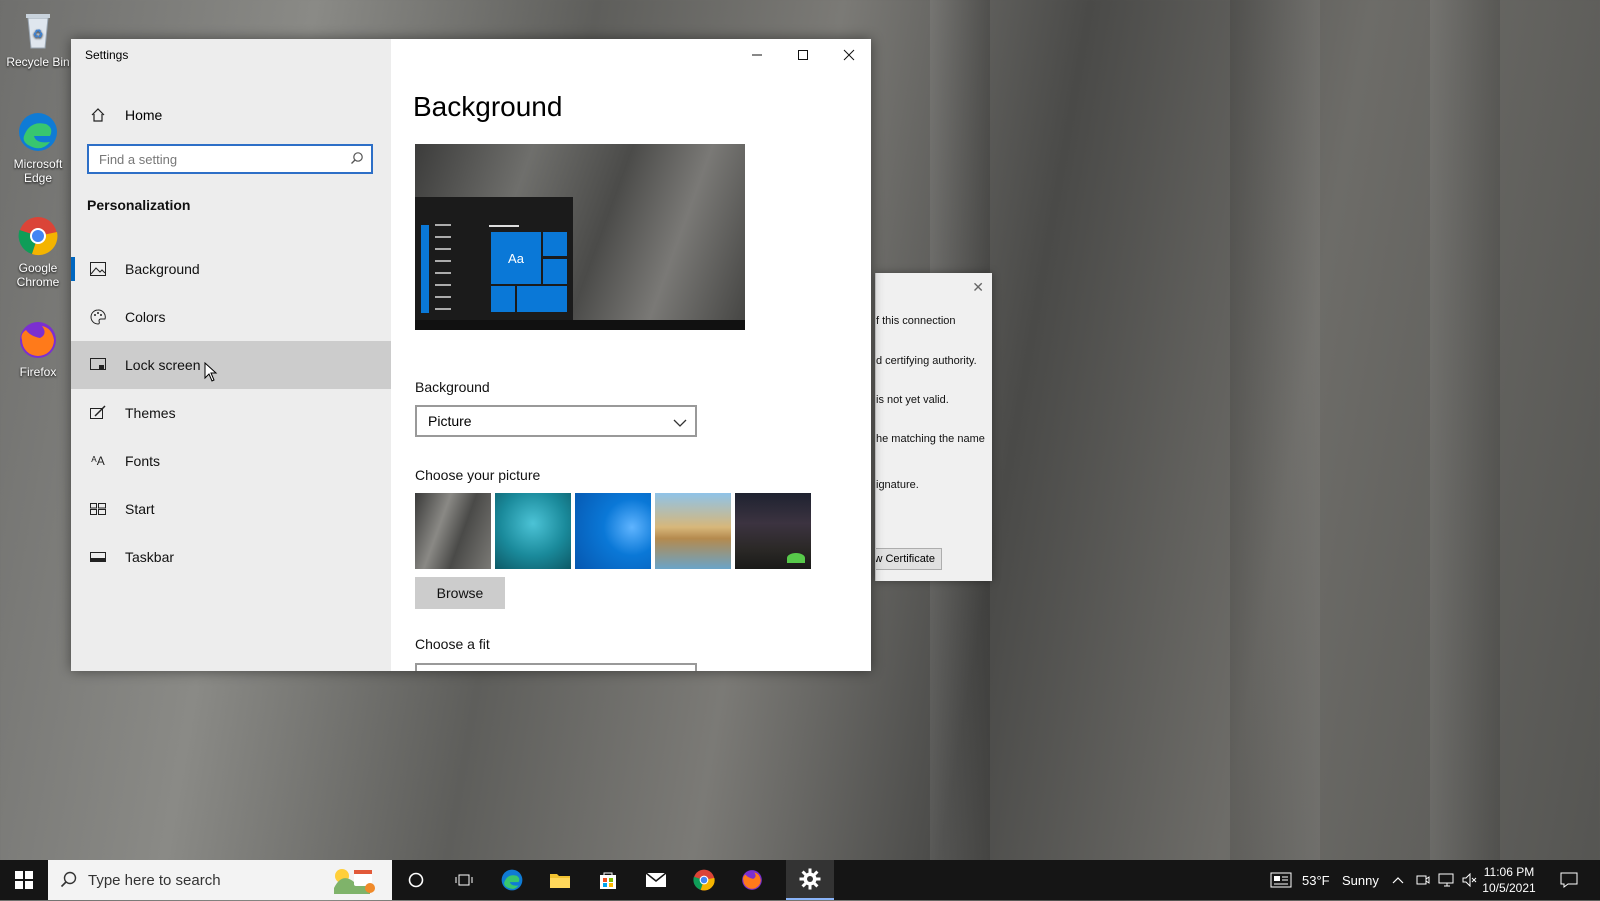 This screenshot has width=1600, height=901. Describe the element at coordinates (1423, 880) in the screenshot. I see `meet-now-icon` at that location.